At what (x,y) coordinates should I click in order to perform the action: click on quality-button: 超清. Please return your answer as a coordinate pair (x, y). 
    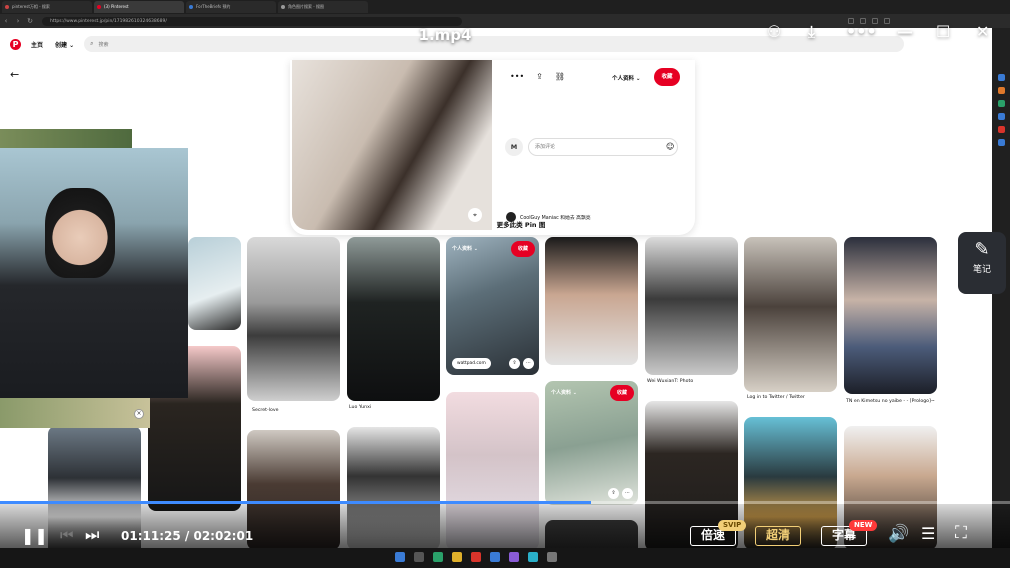
    Looking at the image, I should click on (778, 536).